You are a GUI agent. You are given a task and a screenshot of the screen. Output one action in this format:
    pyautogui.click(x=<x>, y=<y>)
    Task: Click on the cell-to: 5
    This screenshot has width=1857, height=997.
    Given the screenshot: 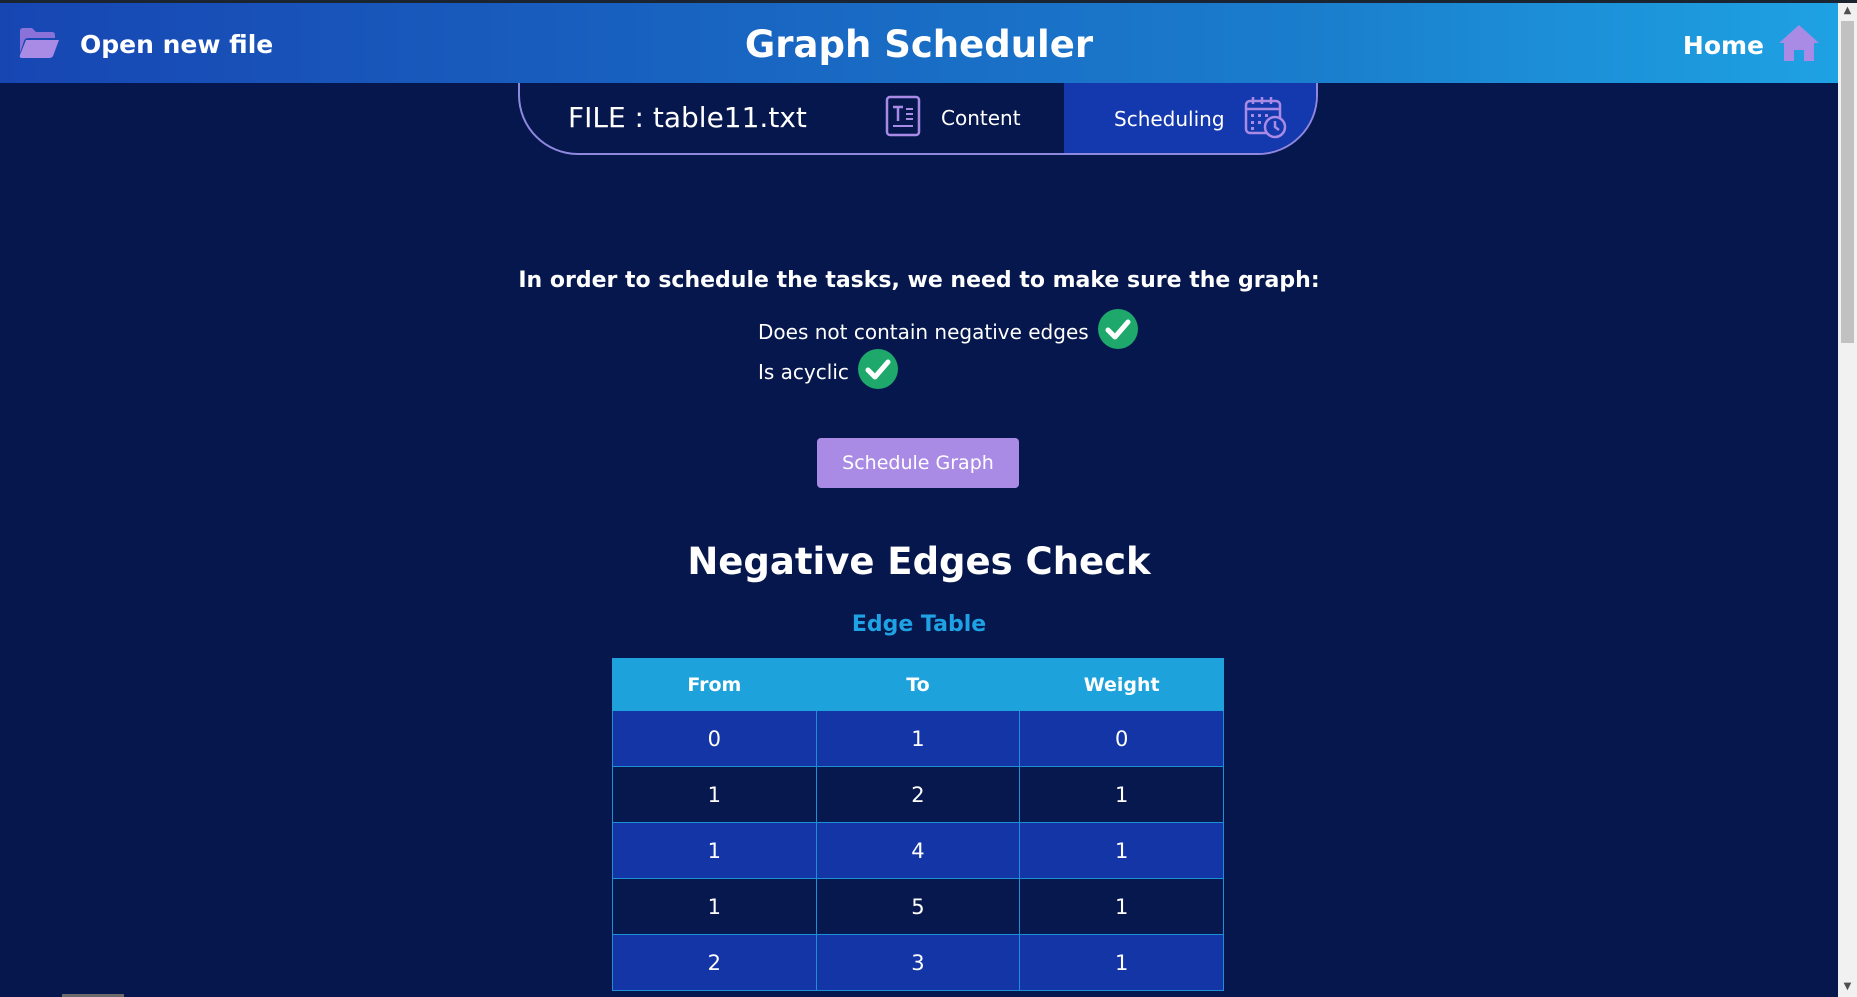 What is the action you would take?
    pyautogui.click(x=918, y=906)
    